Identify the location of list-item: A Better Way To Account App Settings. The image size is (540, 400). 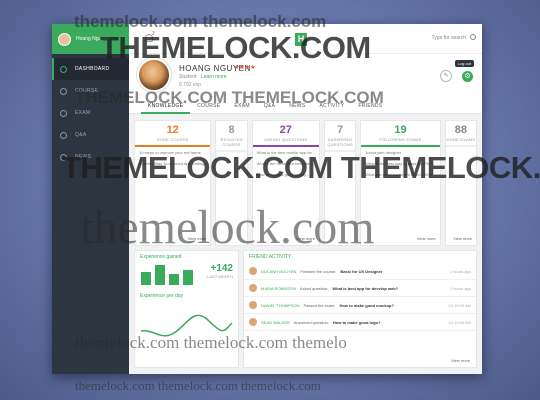
(172, 163).